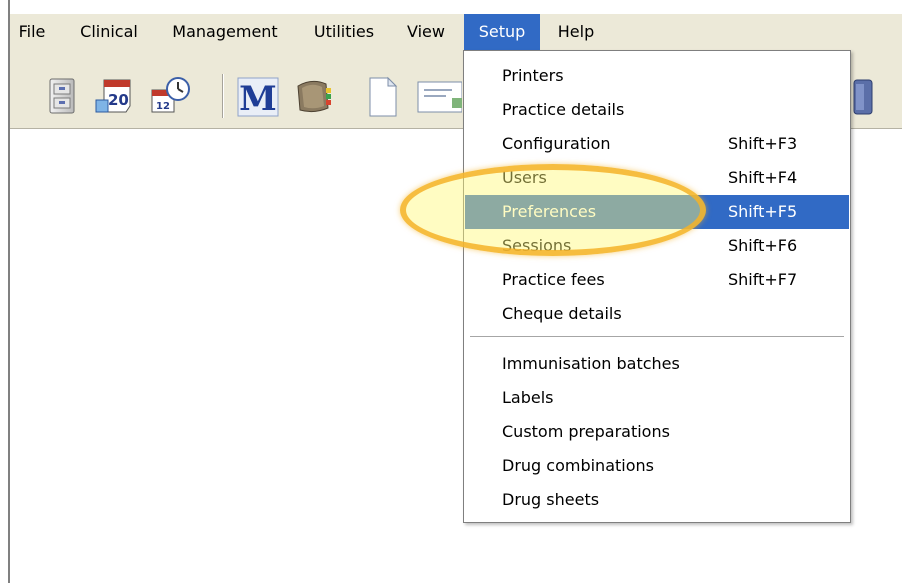 The image size is (902, 583). I want to click on menu-item-shortcut: Shift+F6, so click(763, 245).